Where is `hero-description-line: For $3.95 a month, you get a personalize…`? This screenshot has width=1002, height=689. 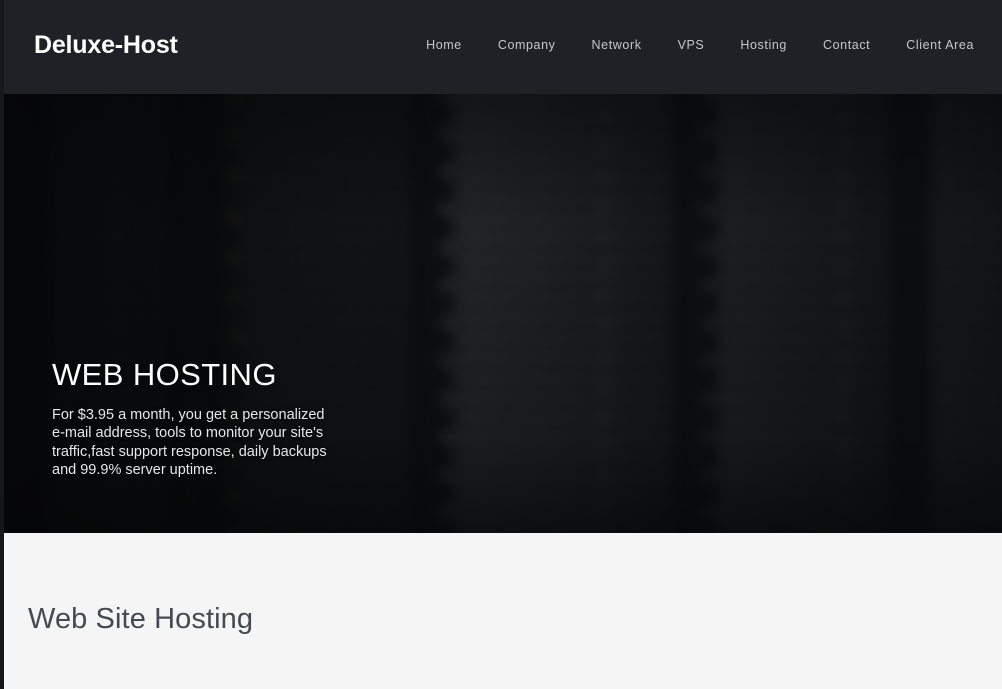 hero-description-line: For $3.95 a month, you get a personalize… is located at coordinates (188, 415).